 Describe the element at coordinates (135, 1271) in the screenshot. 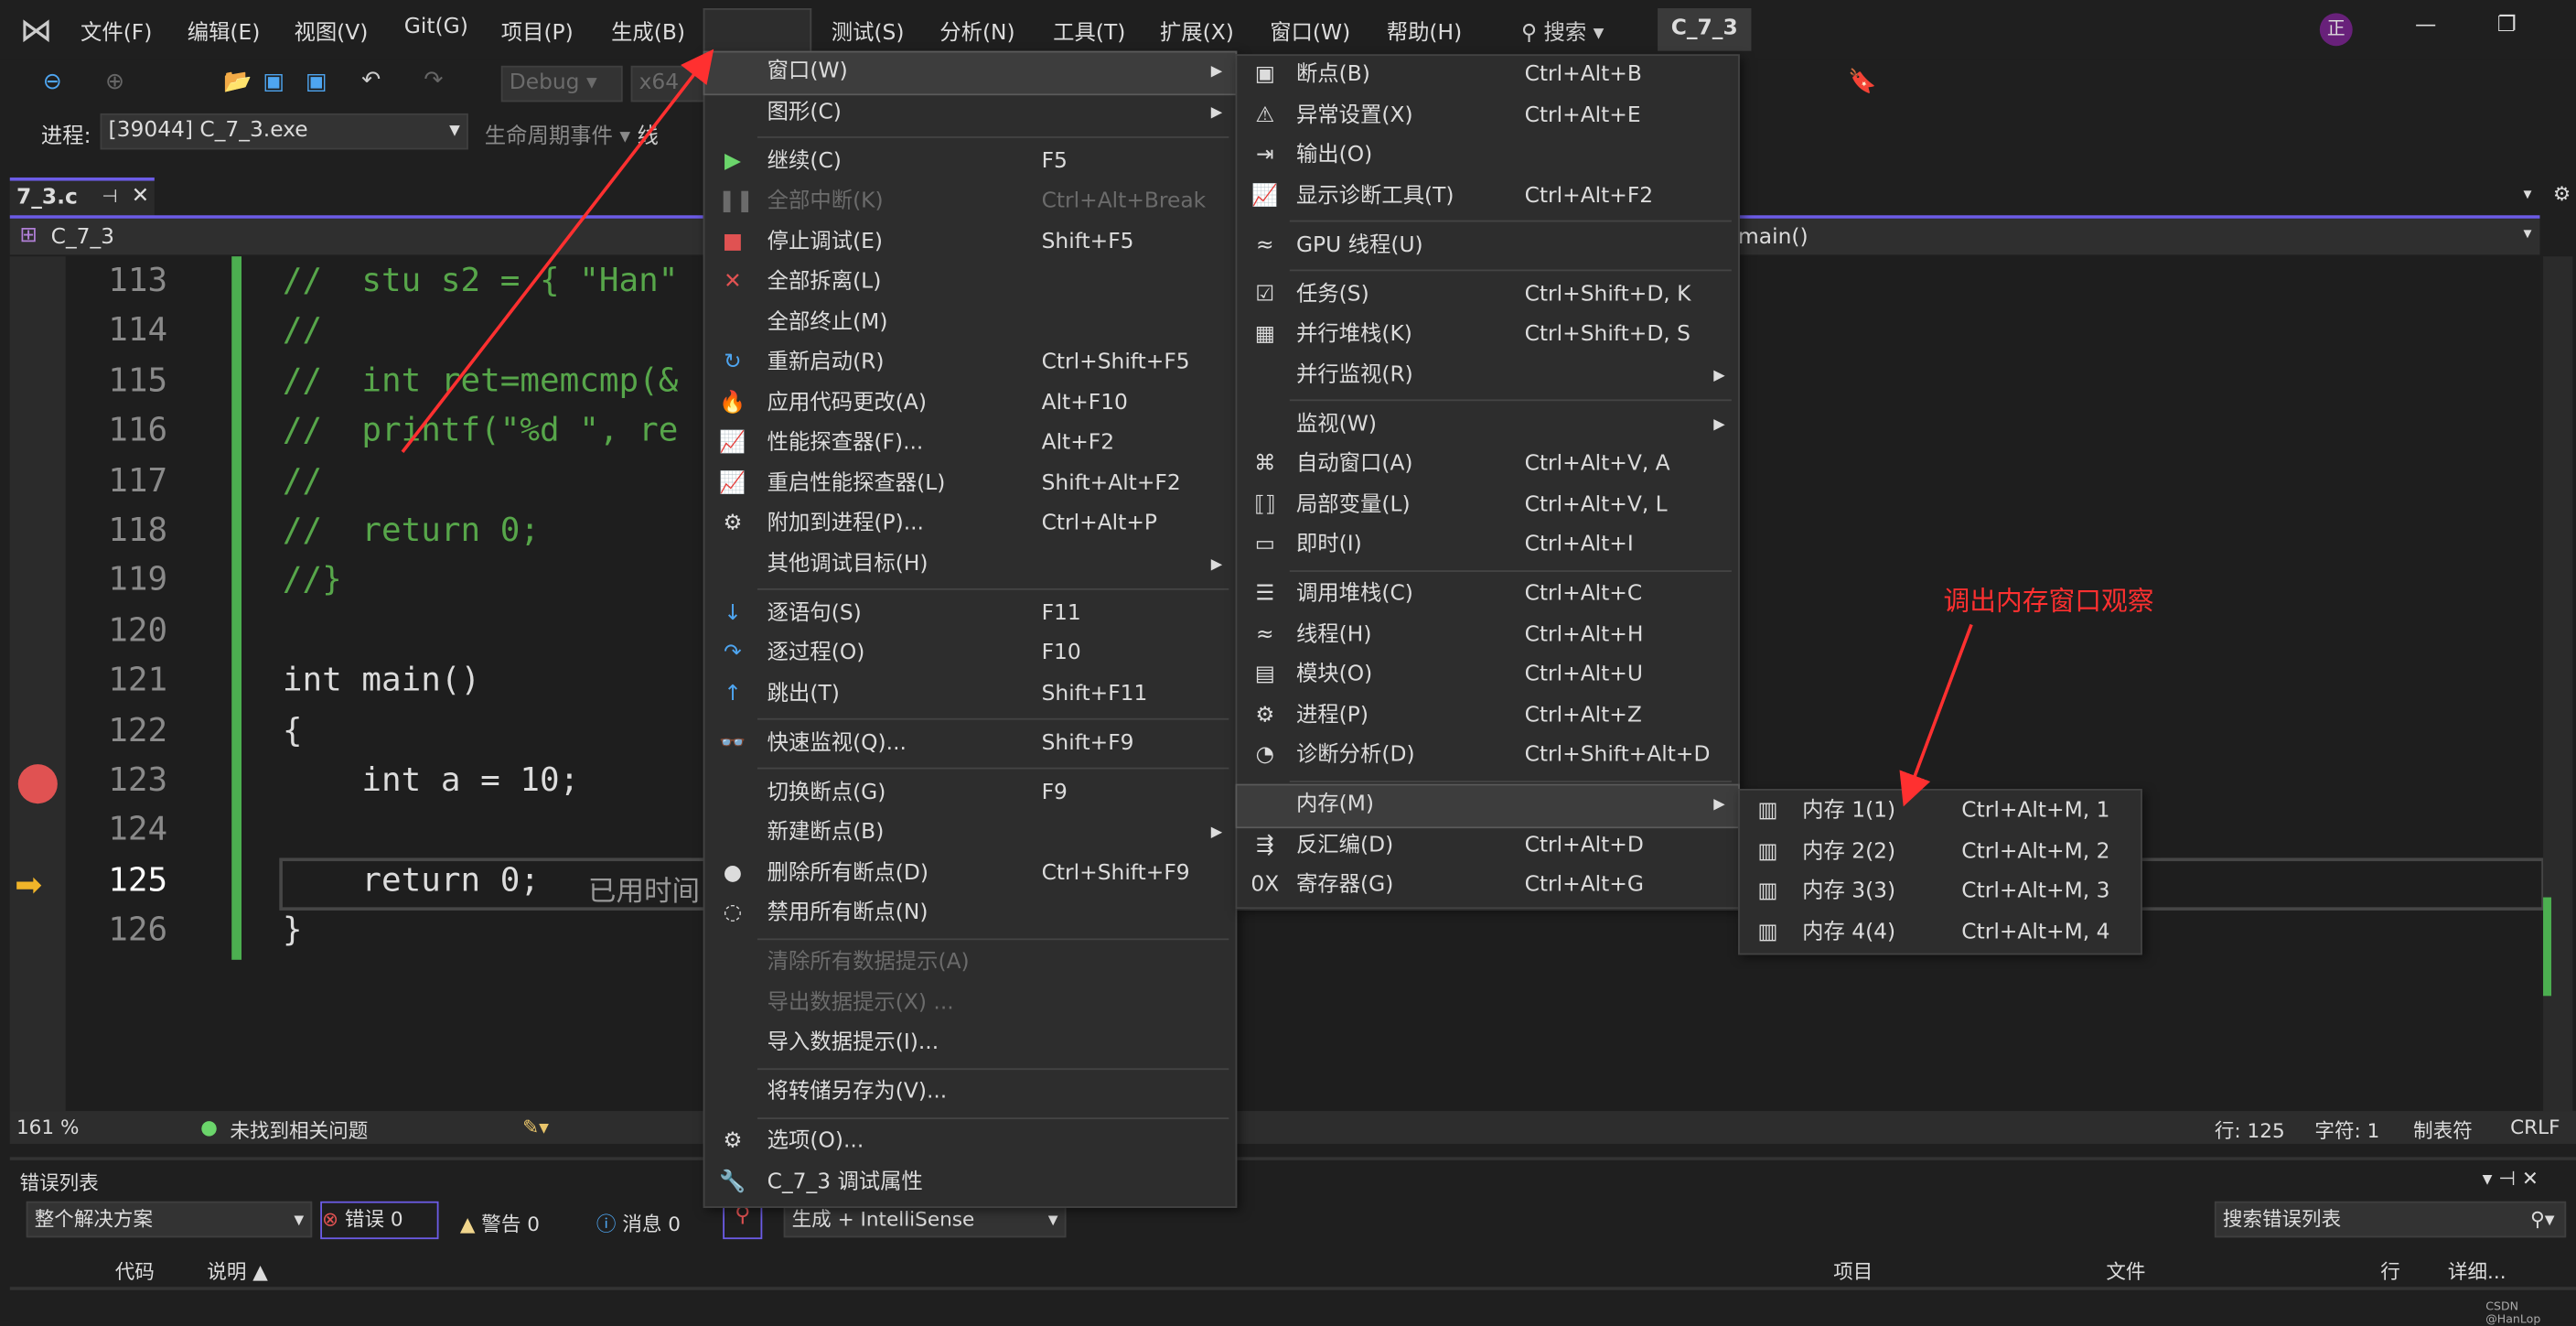

I see `column-code: 代码` at that location.